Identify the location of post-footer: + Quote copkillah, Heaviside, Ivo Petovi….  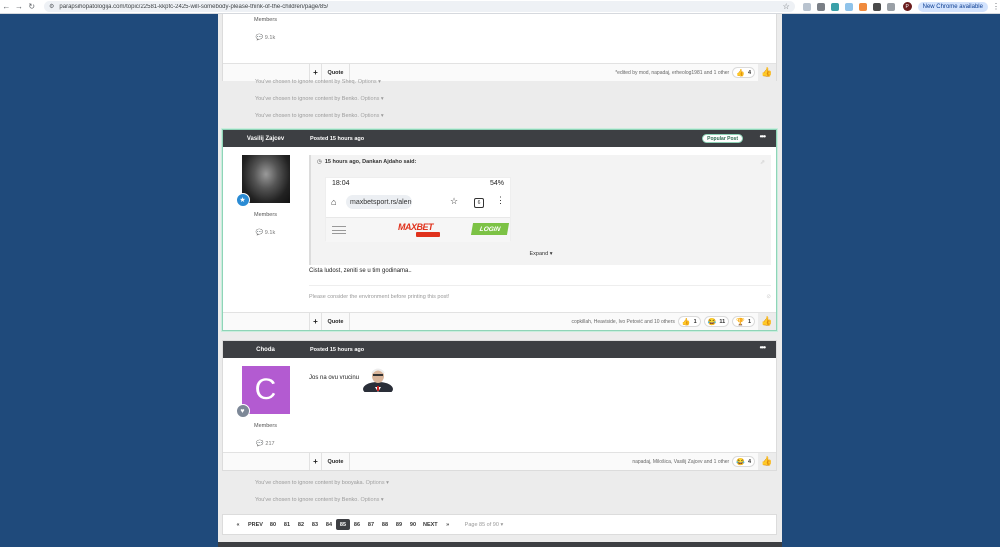
(499, 321).